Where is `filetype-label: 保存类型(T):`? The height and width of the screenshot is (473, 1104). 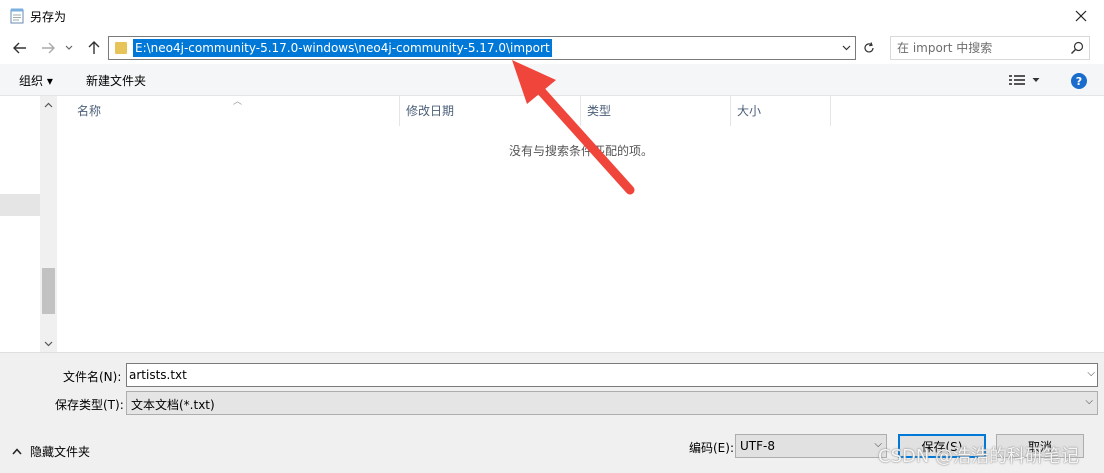 filetype-label: 保存类型(T): is located at coordinates (89, 405).